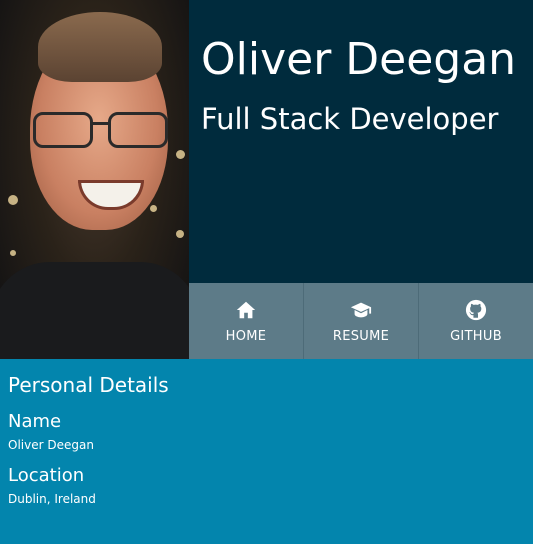 The image size is (533, 544). I want to click on nav-item-label: GITHUB, so click(476, 336).